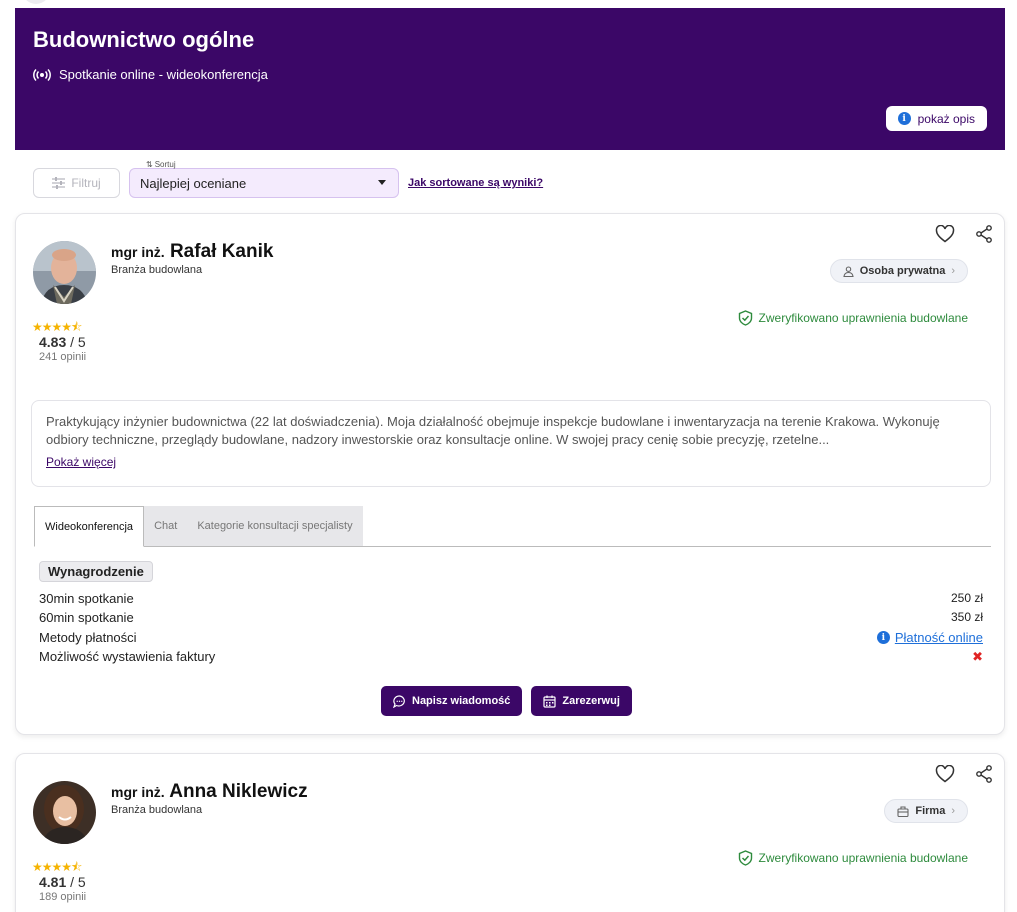 The image size is (1017, 912). What do you see at coordinates (903, 811) in the screenshot?
I see `building-icon` at bounding box center [903, 811].